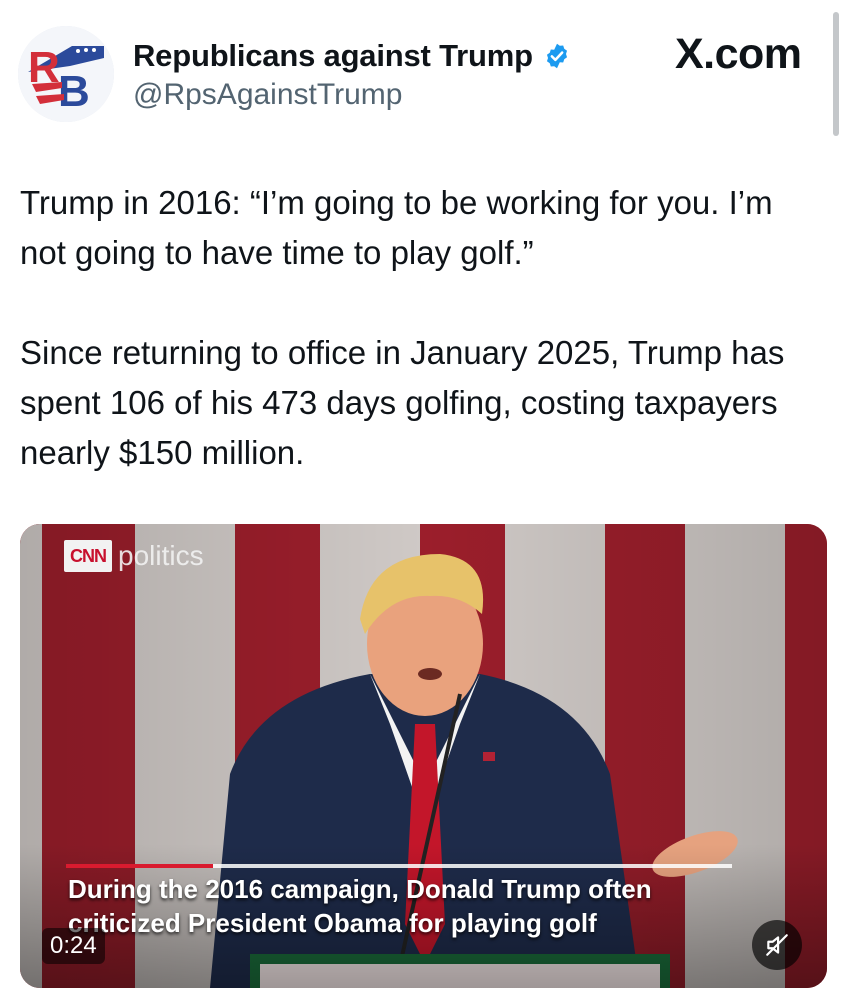  I want to click on cnn-politics-logo: CNN politics, so click(134, 556).